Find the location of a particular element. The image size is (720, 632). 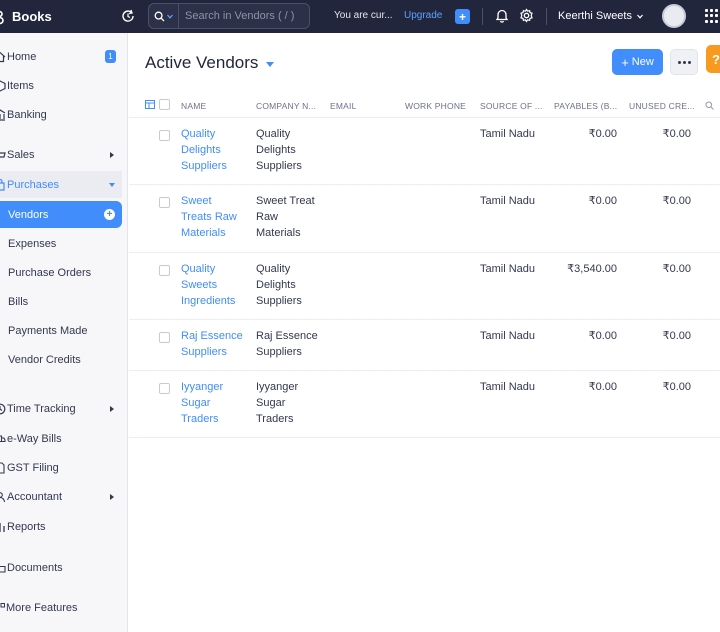

vendor-name-link: Iyyanger Sugar Traders is located at coordinates (213, 403).